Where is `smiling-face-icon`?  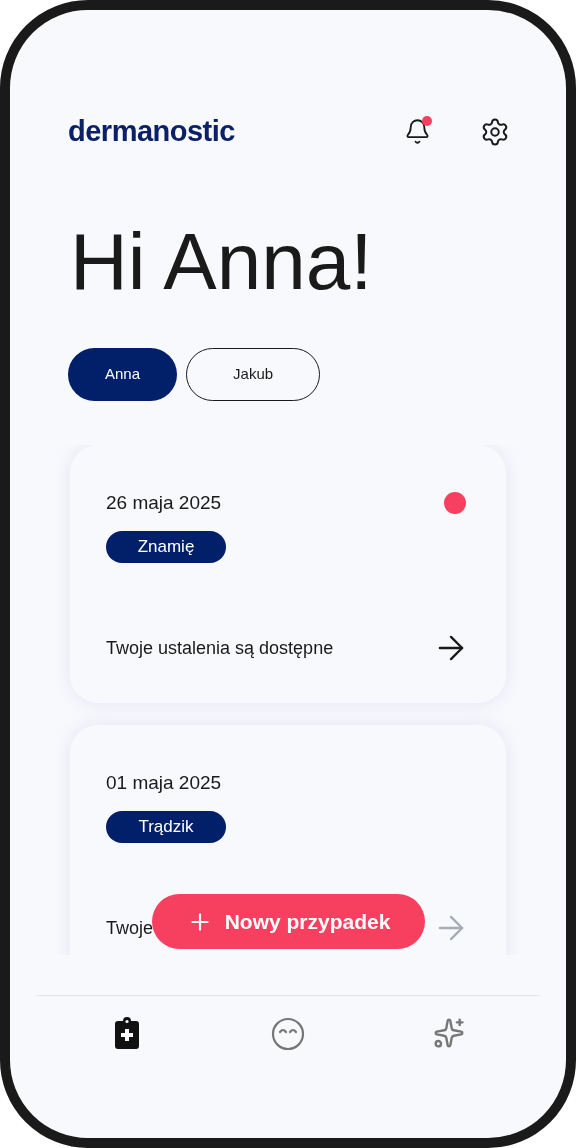
smiling-face-icon is located at coordinates (288, 1033).